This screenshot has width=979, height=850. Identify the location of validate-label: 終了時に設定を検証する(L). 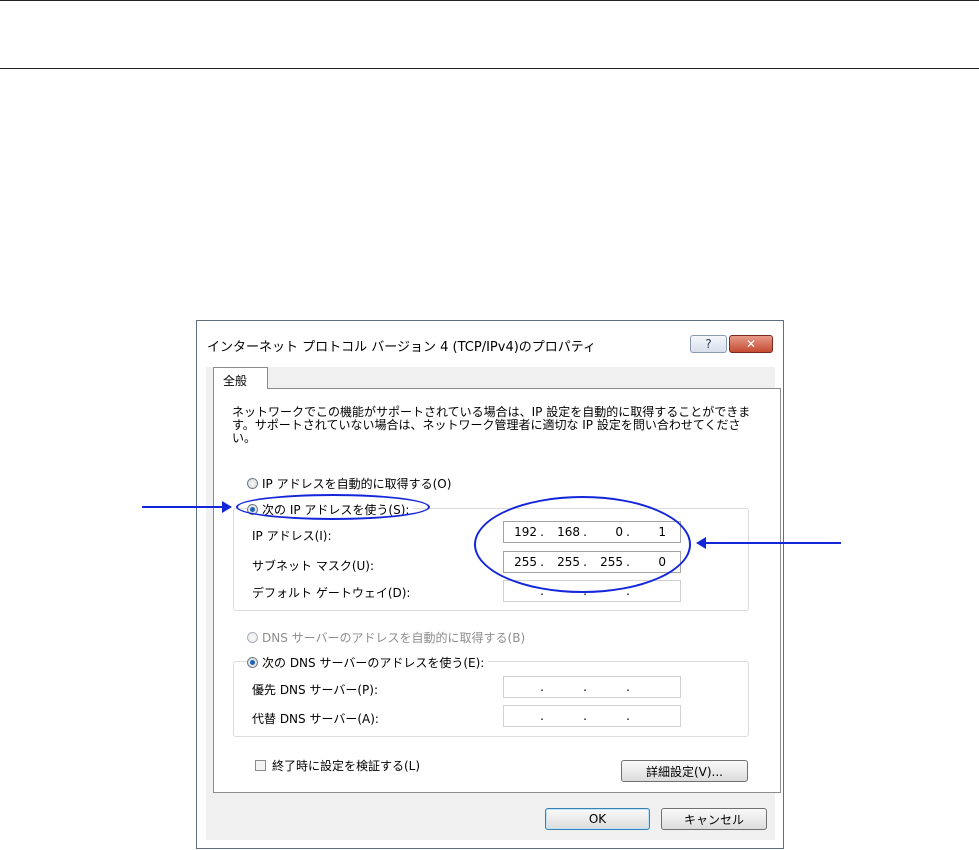
(346, 766).